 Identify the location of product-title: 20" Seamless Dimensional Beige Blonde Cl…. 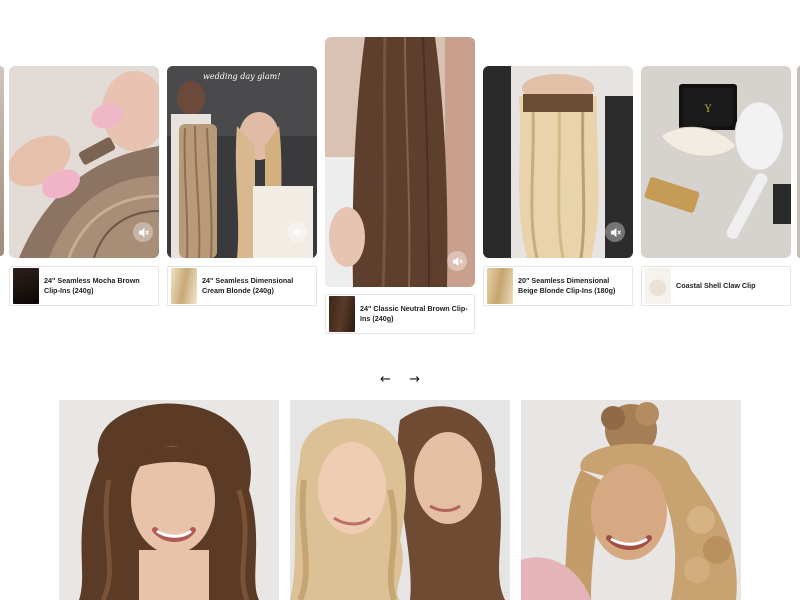
(573, 286).